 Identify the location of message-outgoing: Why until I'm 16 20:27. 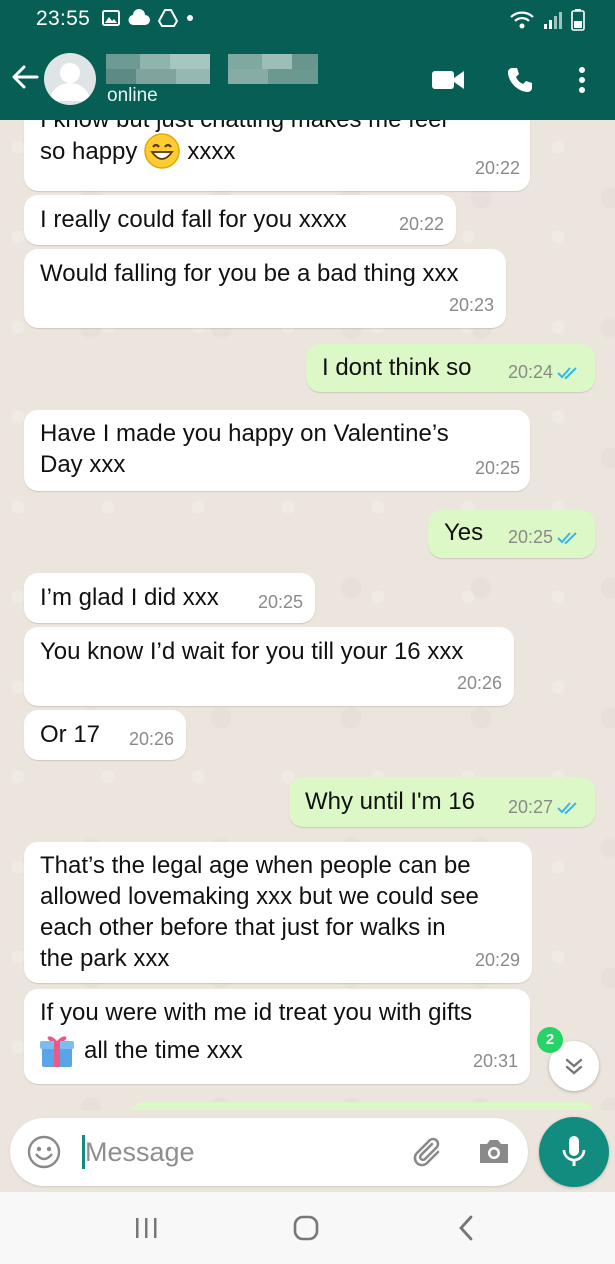
(442, 802).